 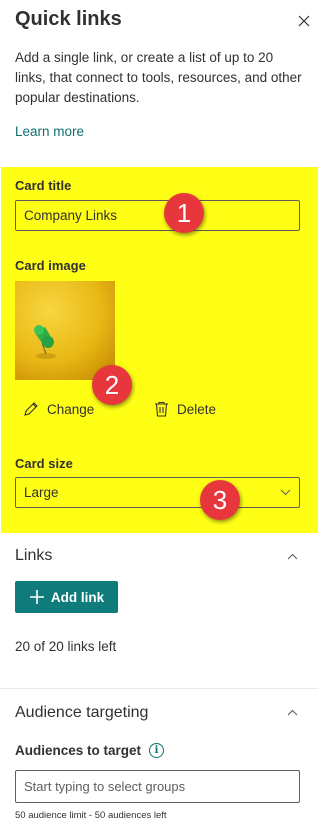 What do you see at coordinates (159, 688) in the screenshot?
I see `section-divider` at bounding box center [159, 688].